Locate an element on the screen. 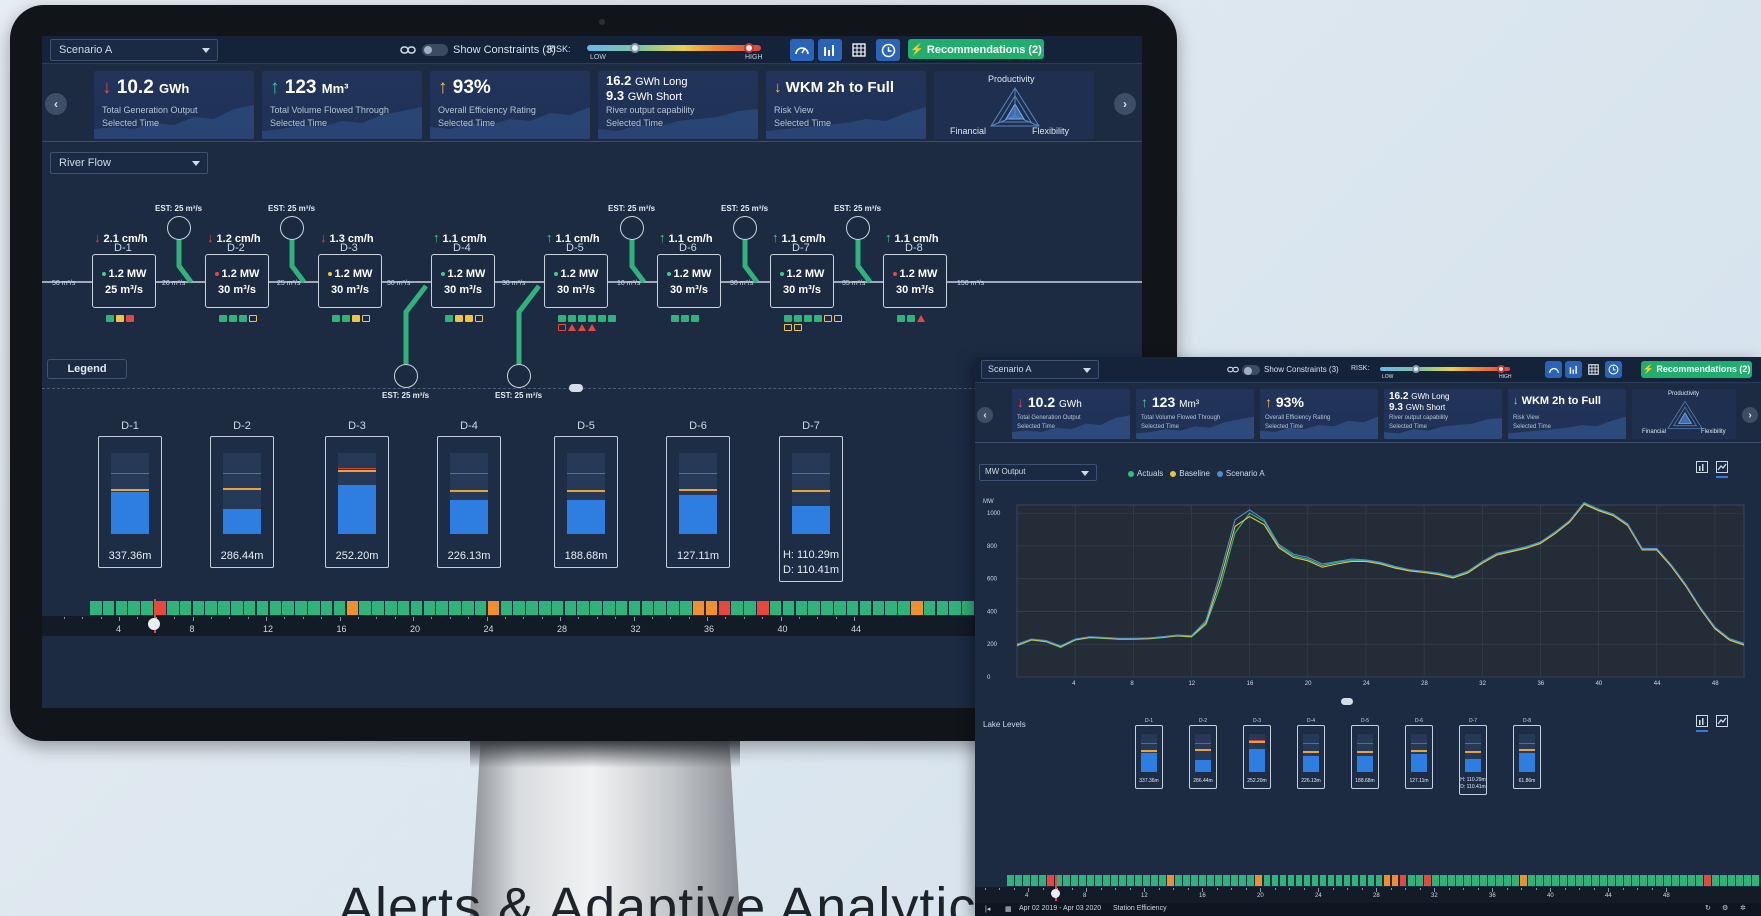  dam-node-d-6: 1.2 MW 30 m³/s is located at coordinates (689, 281).